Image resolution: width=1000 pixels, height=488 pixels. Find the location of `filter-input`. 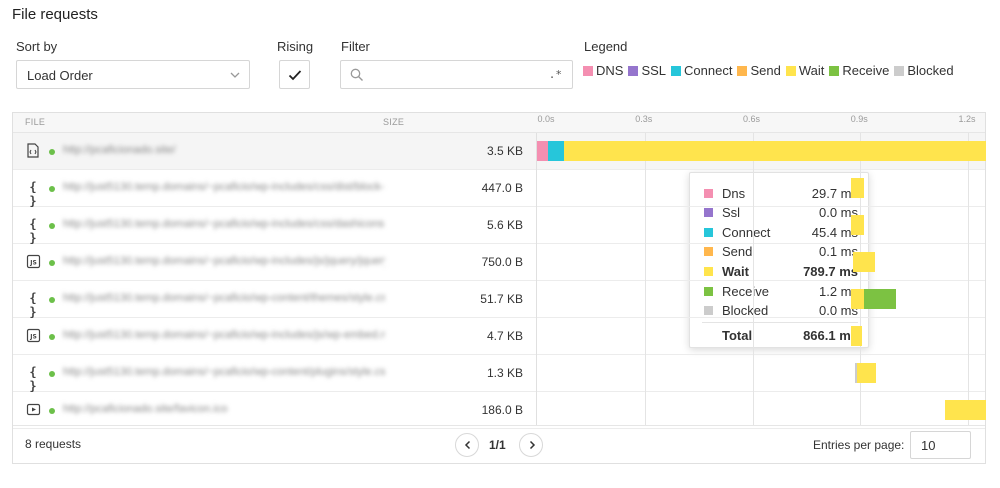

filter-input is located at coordinates (459, 75).